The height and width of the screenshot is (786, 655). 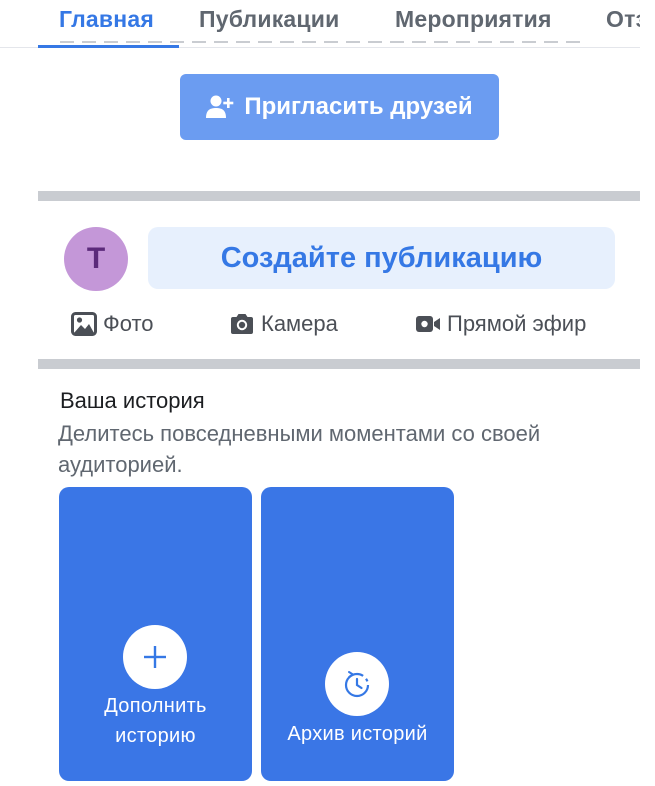 I want to click on camera-button: Камера, so click(x=283, y=324).